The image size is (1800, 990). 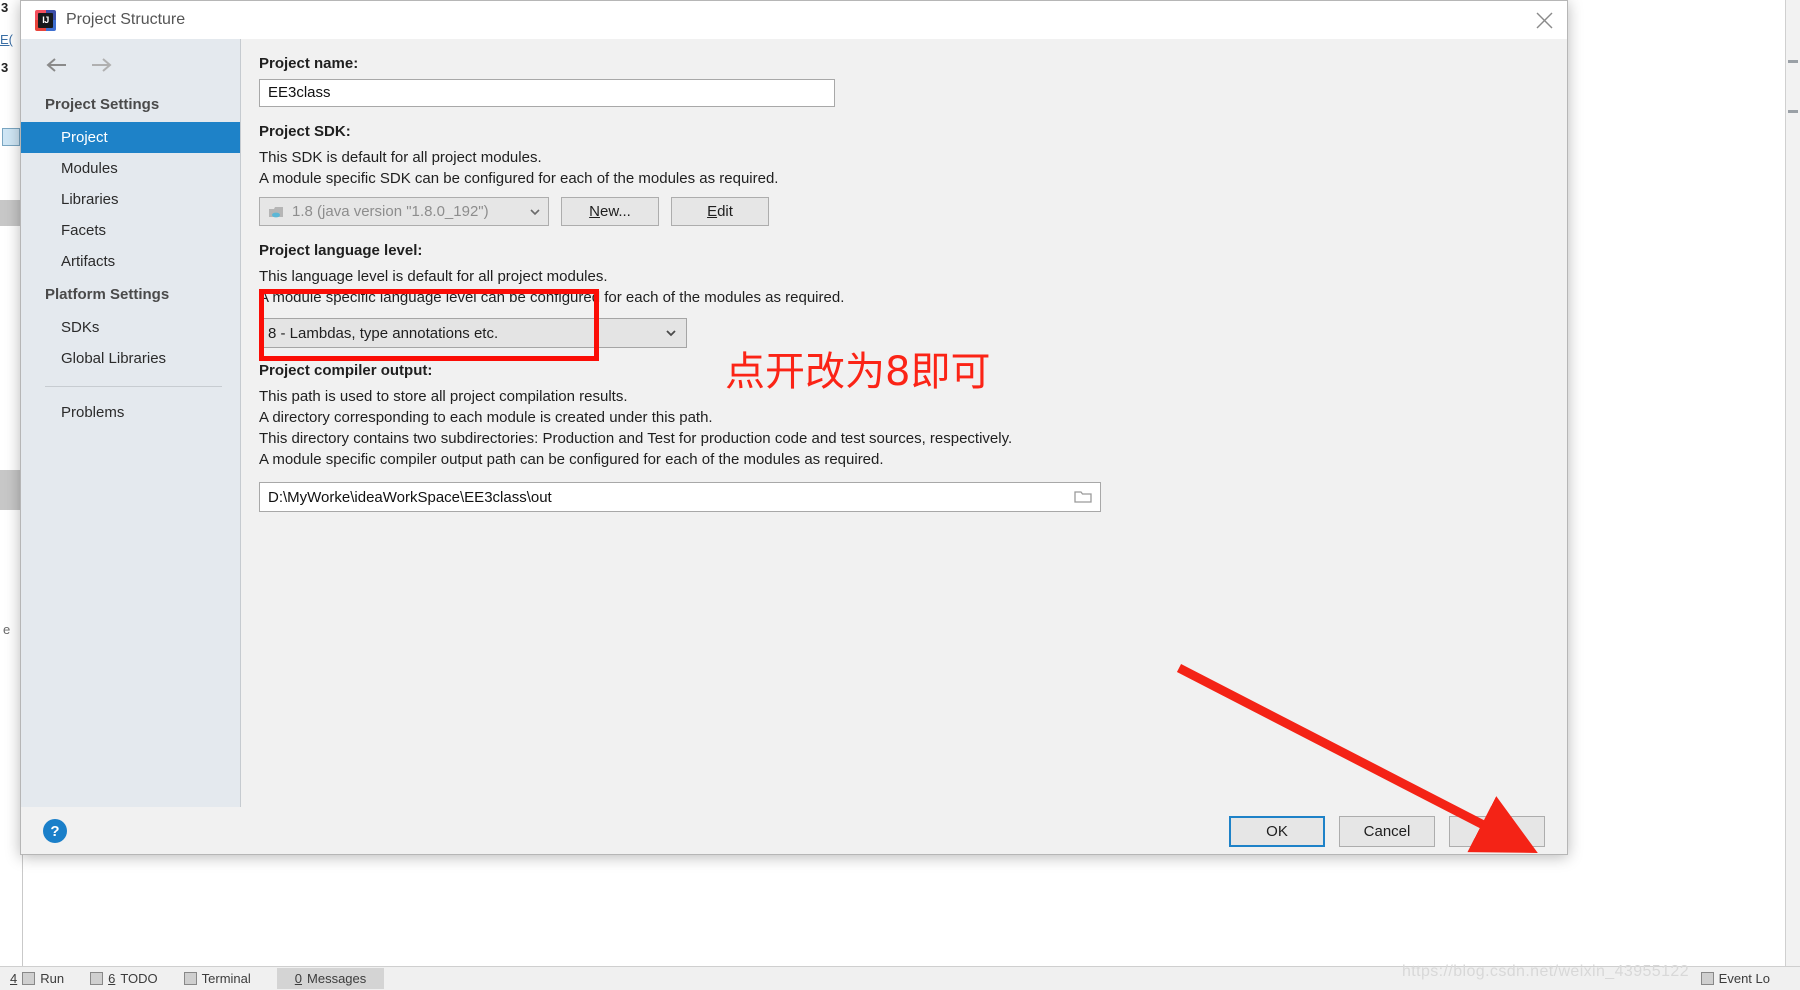 What do you see at coordinates (302, 211) in the screenshot?
I see `sdk-version: 1.8` at bounding box center [302, 211].